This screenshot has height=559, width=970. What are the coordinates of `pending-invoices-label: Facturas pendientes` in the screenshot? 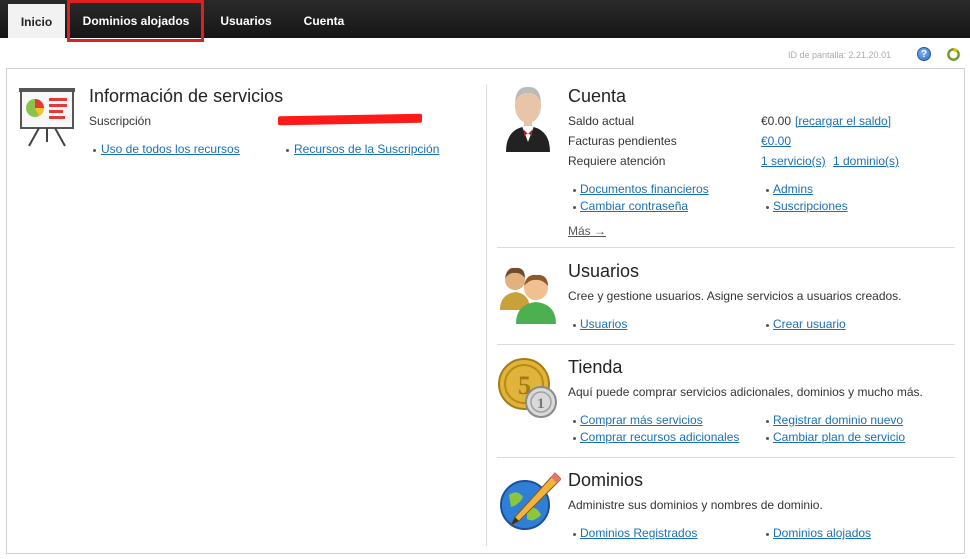 It's located at (622, 141).